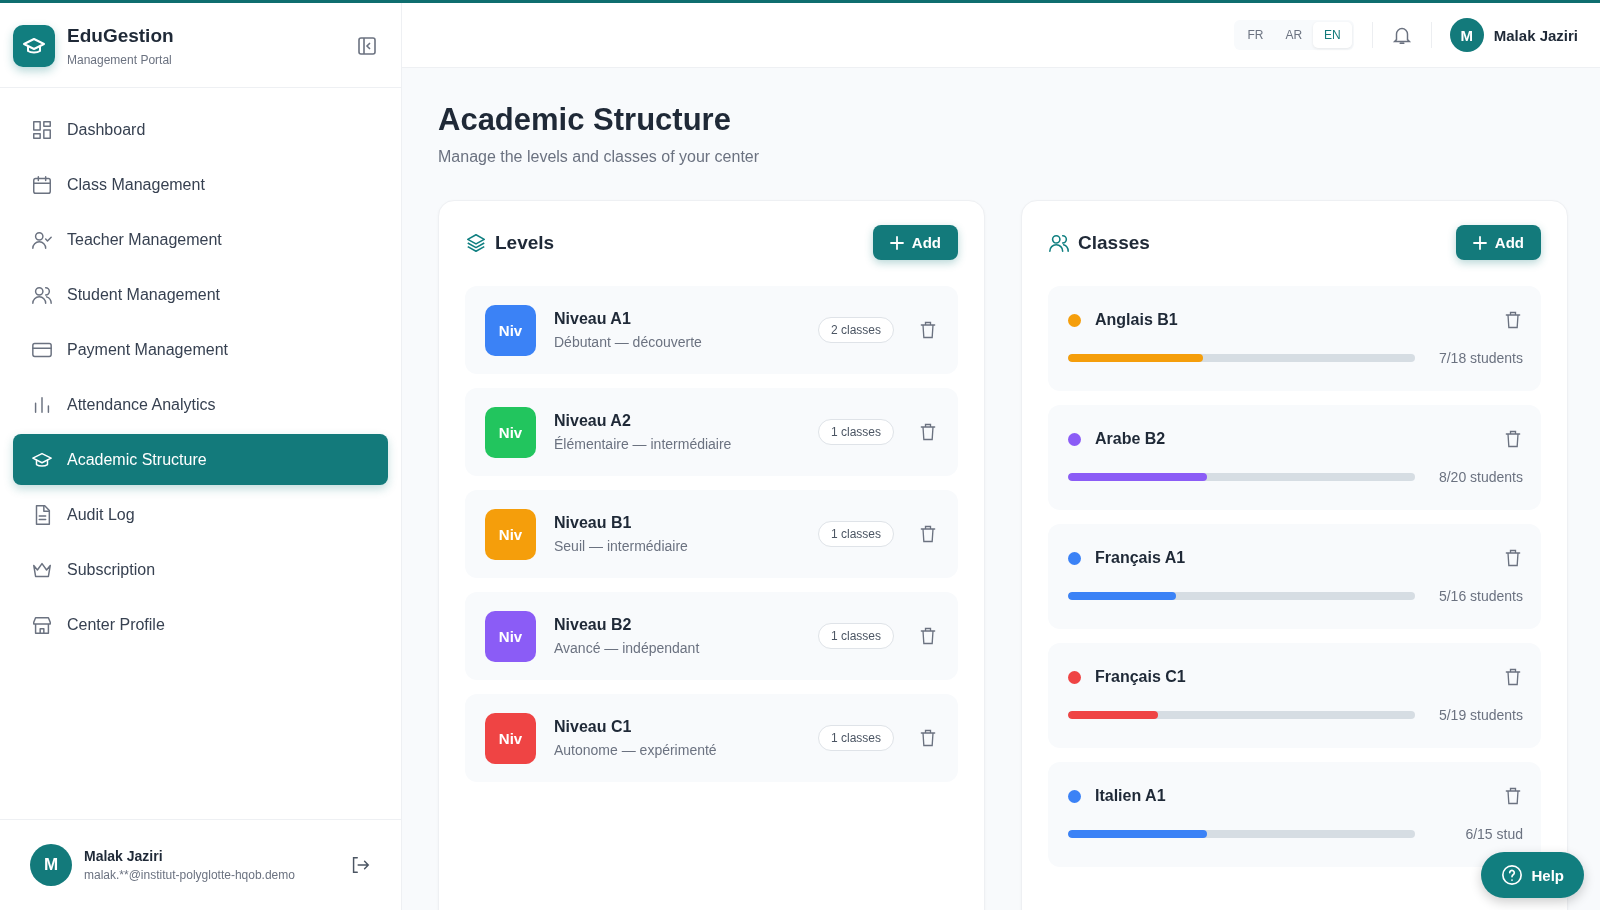 This screenshot has width=1600, height=910. I want to click on level-description: Avancé — indépendant, so click(627, 648).